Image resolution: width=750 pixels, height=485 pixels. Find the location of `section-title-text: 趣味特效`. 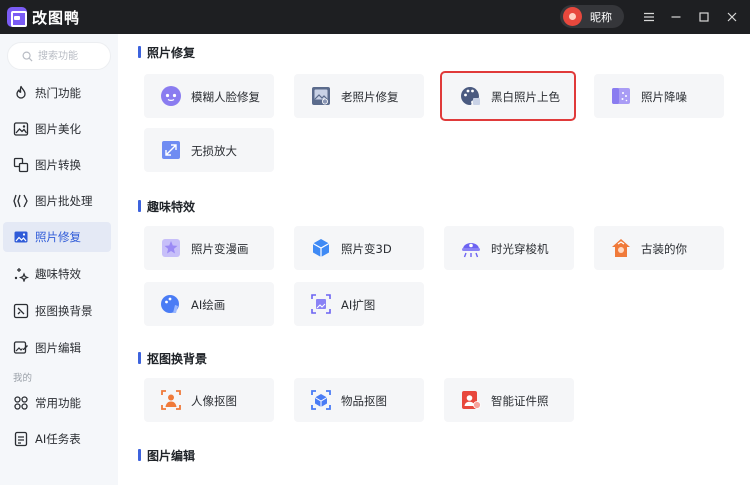

section-title-text: 趣味特效 is located at coordinates (171, 206).